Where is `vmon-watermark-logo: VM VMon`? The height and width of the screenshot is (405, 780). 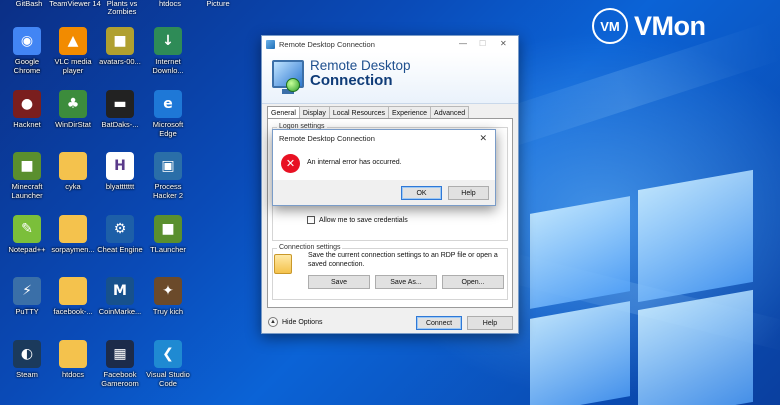
vmon-watermark-logo: VM VMon is located at coordinates (649, 26).